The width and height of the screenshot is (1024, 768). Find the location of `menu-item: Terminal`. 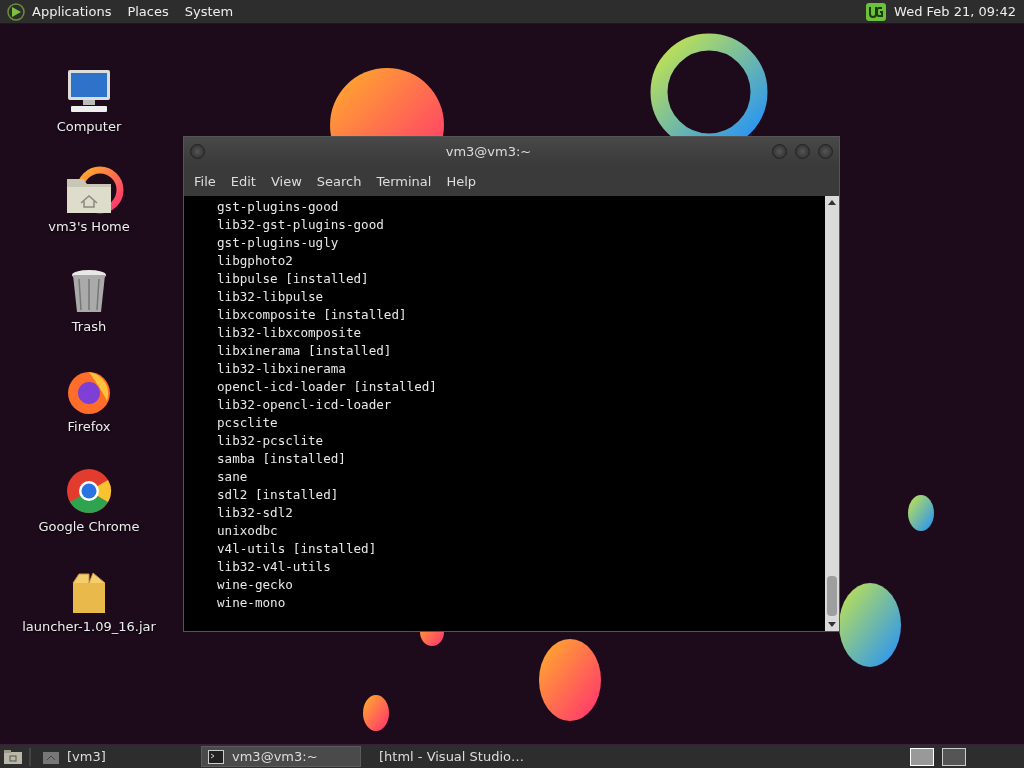

menu-item: Terminal is located at coordinates (404, 181).